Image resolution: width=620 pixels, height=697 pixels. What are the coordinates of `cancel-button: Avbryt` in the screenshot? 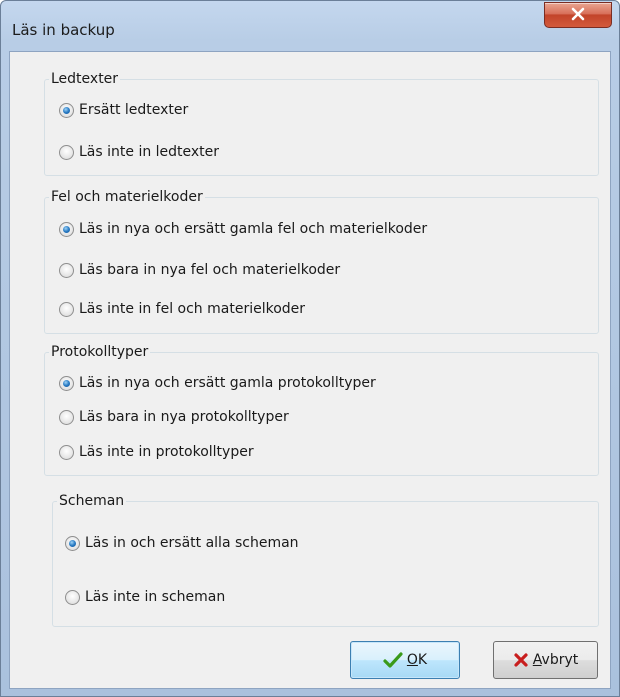 It's located at (545, 660).